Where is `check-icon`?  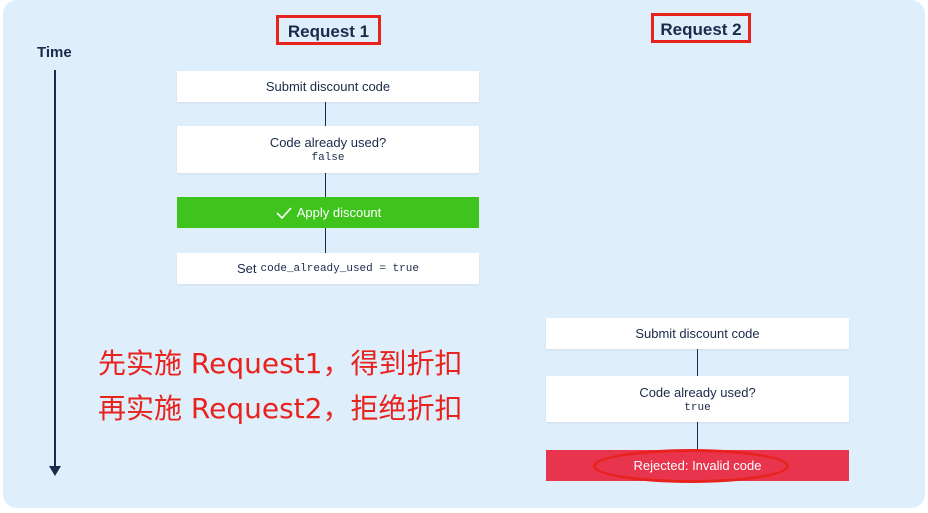 check-icon is located at coordinates (284, 212).